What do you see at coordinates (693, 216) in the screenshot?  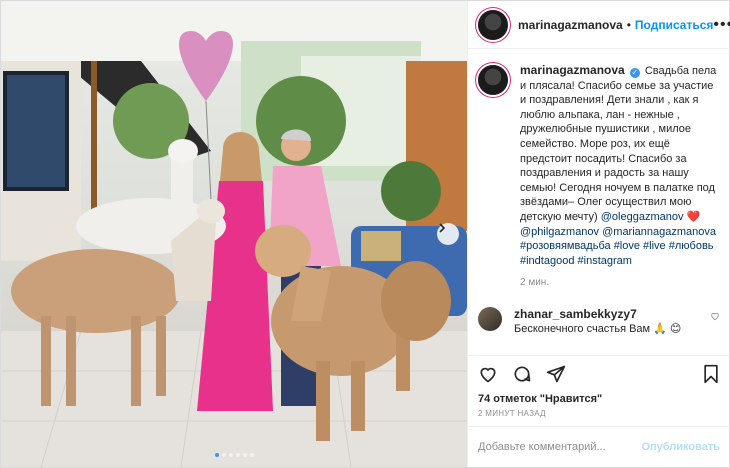 I see `heart-emoji: ❤️` at bounding box center [693, 216].